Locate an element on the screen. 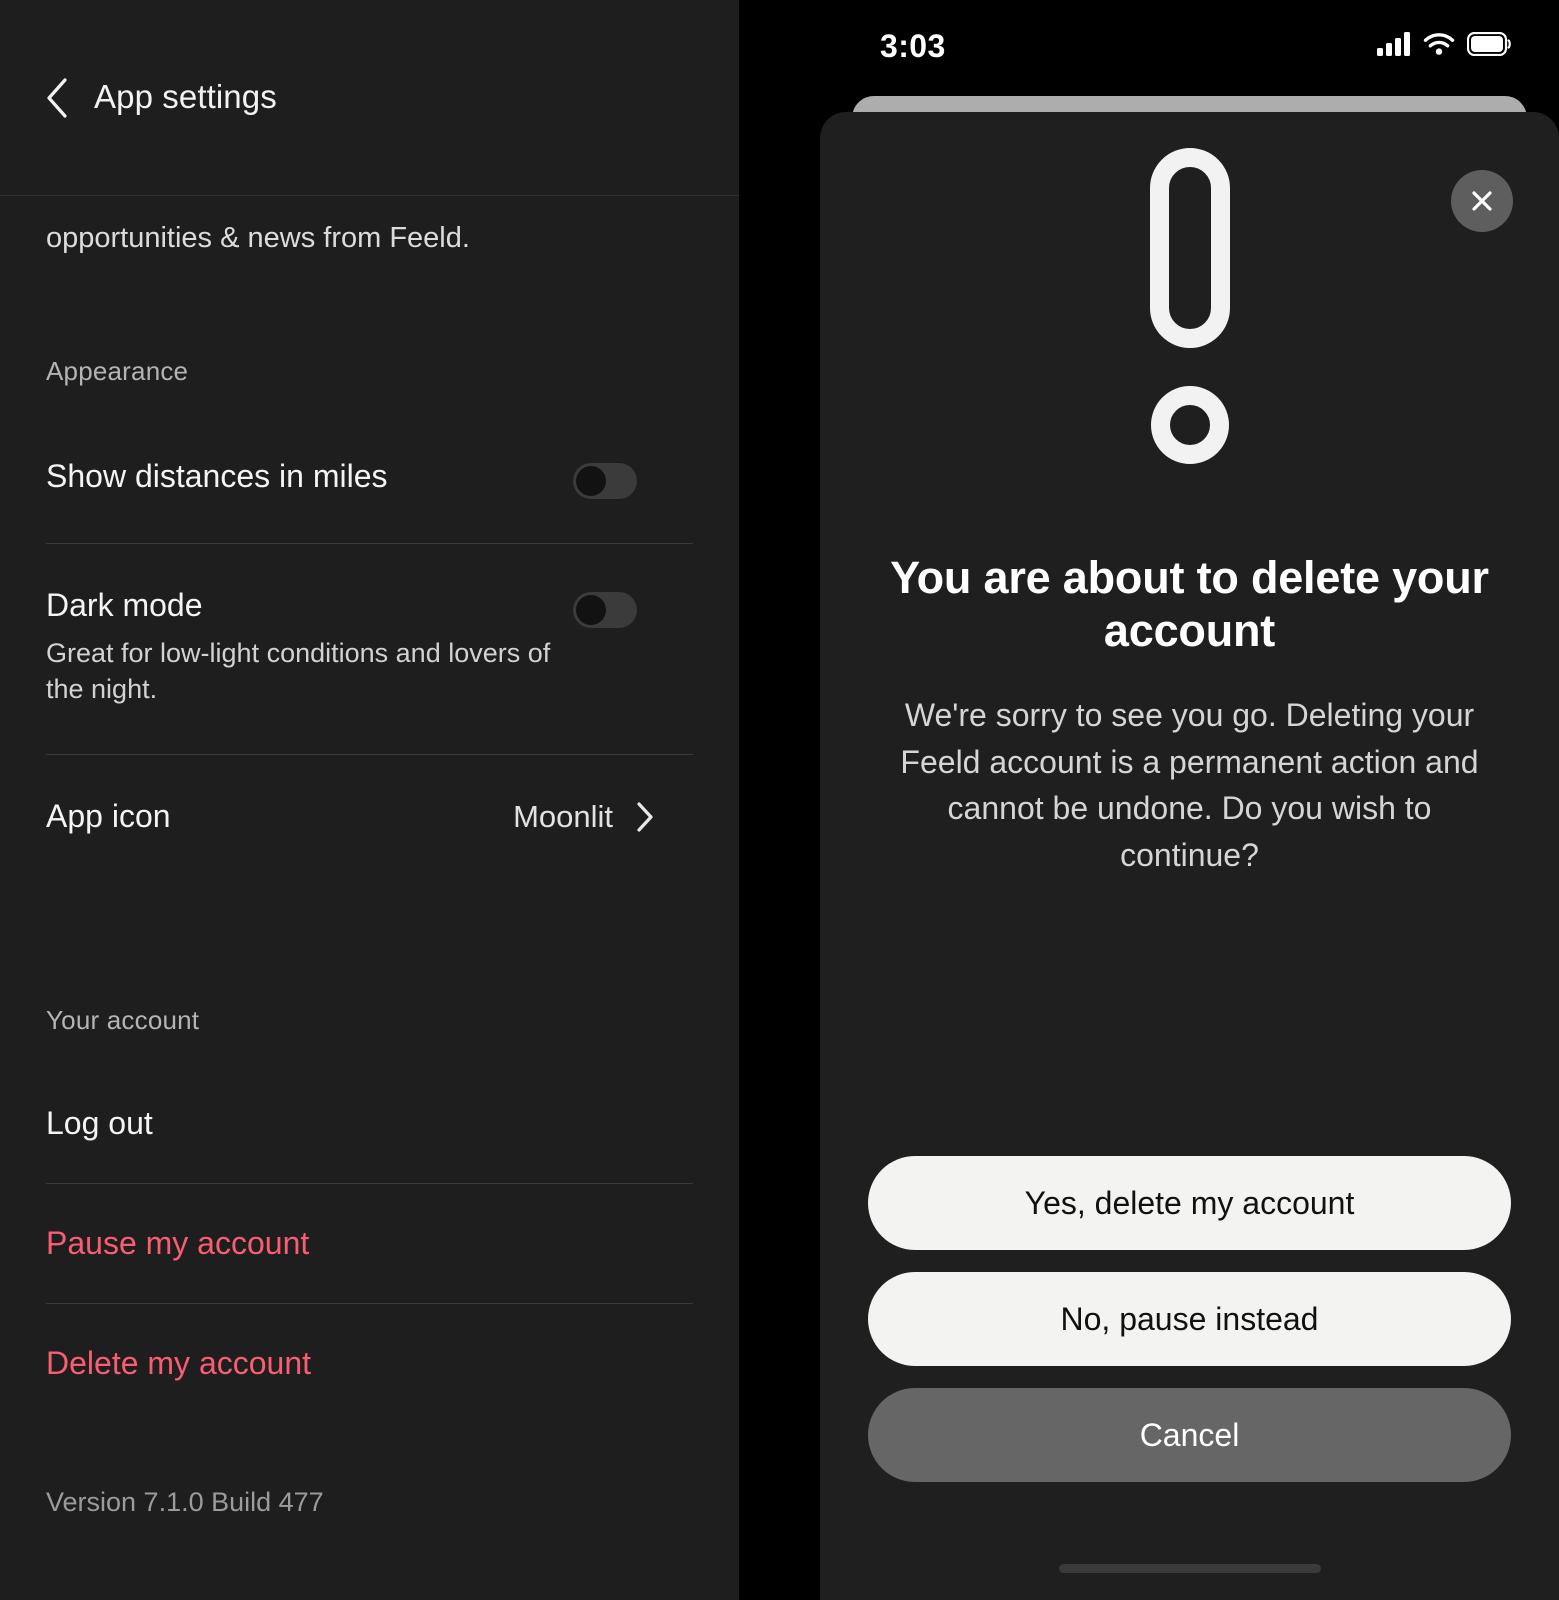 Image resolution: width=1559 pixels, height=1600 pixels. pause-instead-button: No, pause instead is located at coordinates (1189, 1319).